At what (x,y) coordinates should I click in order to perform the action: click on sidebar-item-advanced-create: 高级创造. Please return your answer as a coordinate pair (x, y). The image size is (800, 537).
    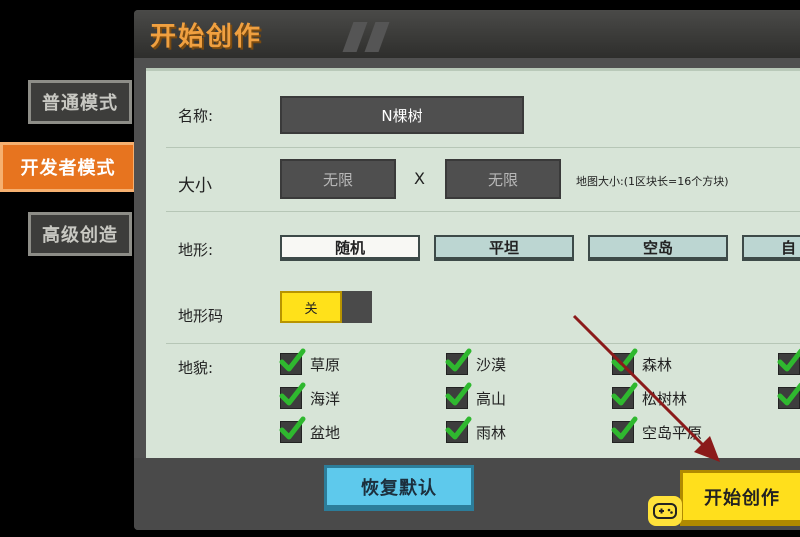
    Looking at the image, I should click on (80, 234).